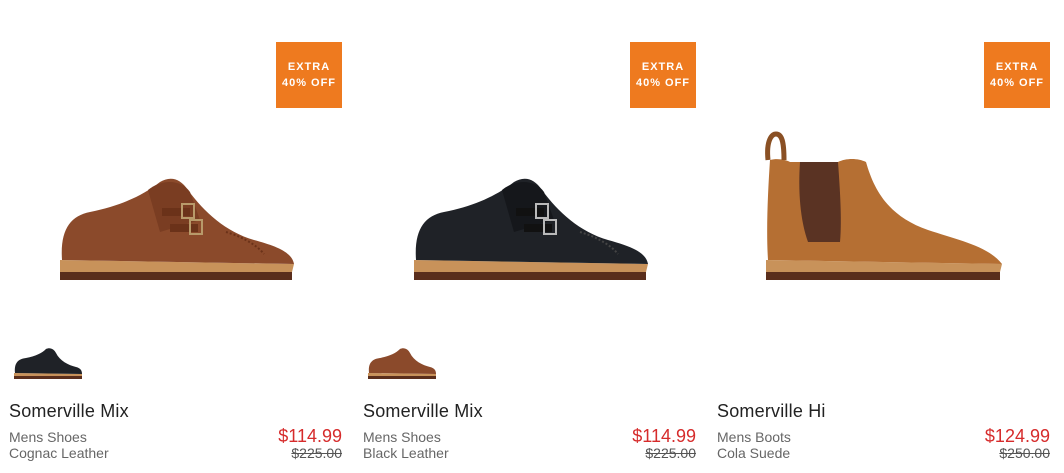 The image size is (1064, 473). I want to click on original-price: $250.00, so click(1024, 453).